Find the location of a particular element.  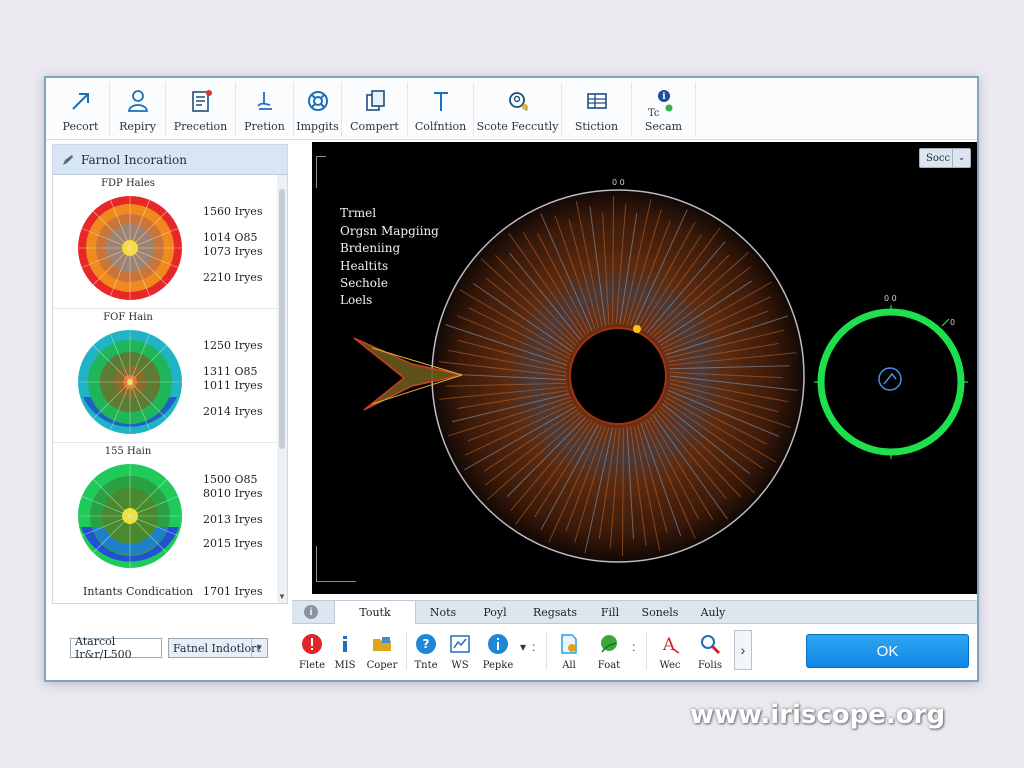

svg-text: A is located at coordinates (669, 645).